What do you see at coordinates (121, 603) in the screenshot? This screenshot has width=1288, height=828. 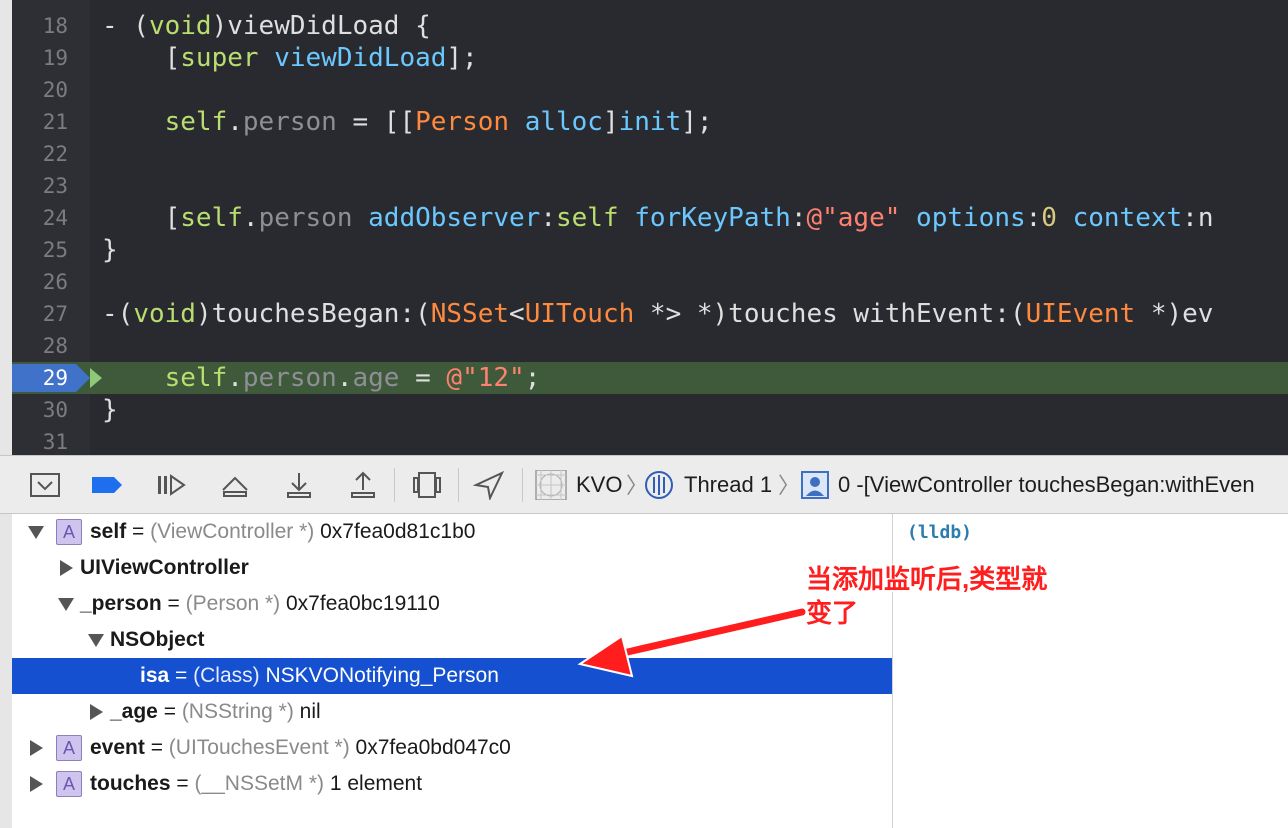 I see `variable-name: _person` at bounding box center [121, 603].